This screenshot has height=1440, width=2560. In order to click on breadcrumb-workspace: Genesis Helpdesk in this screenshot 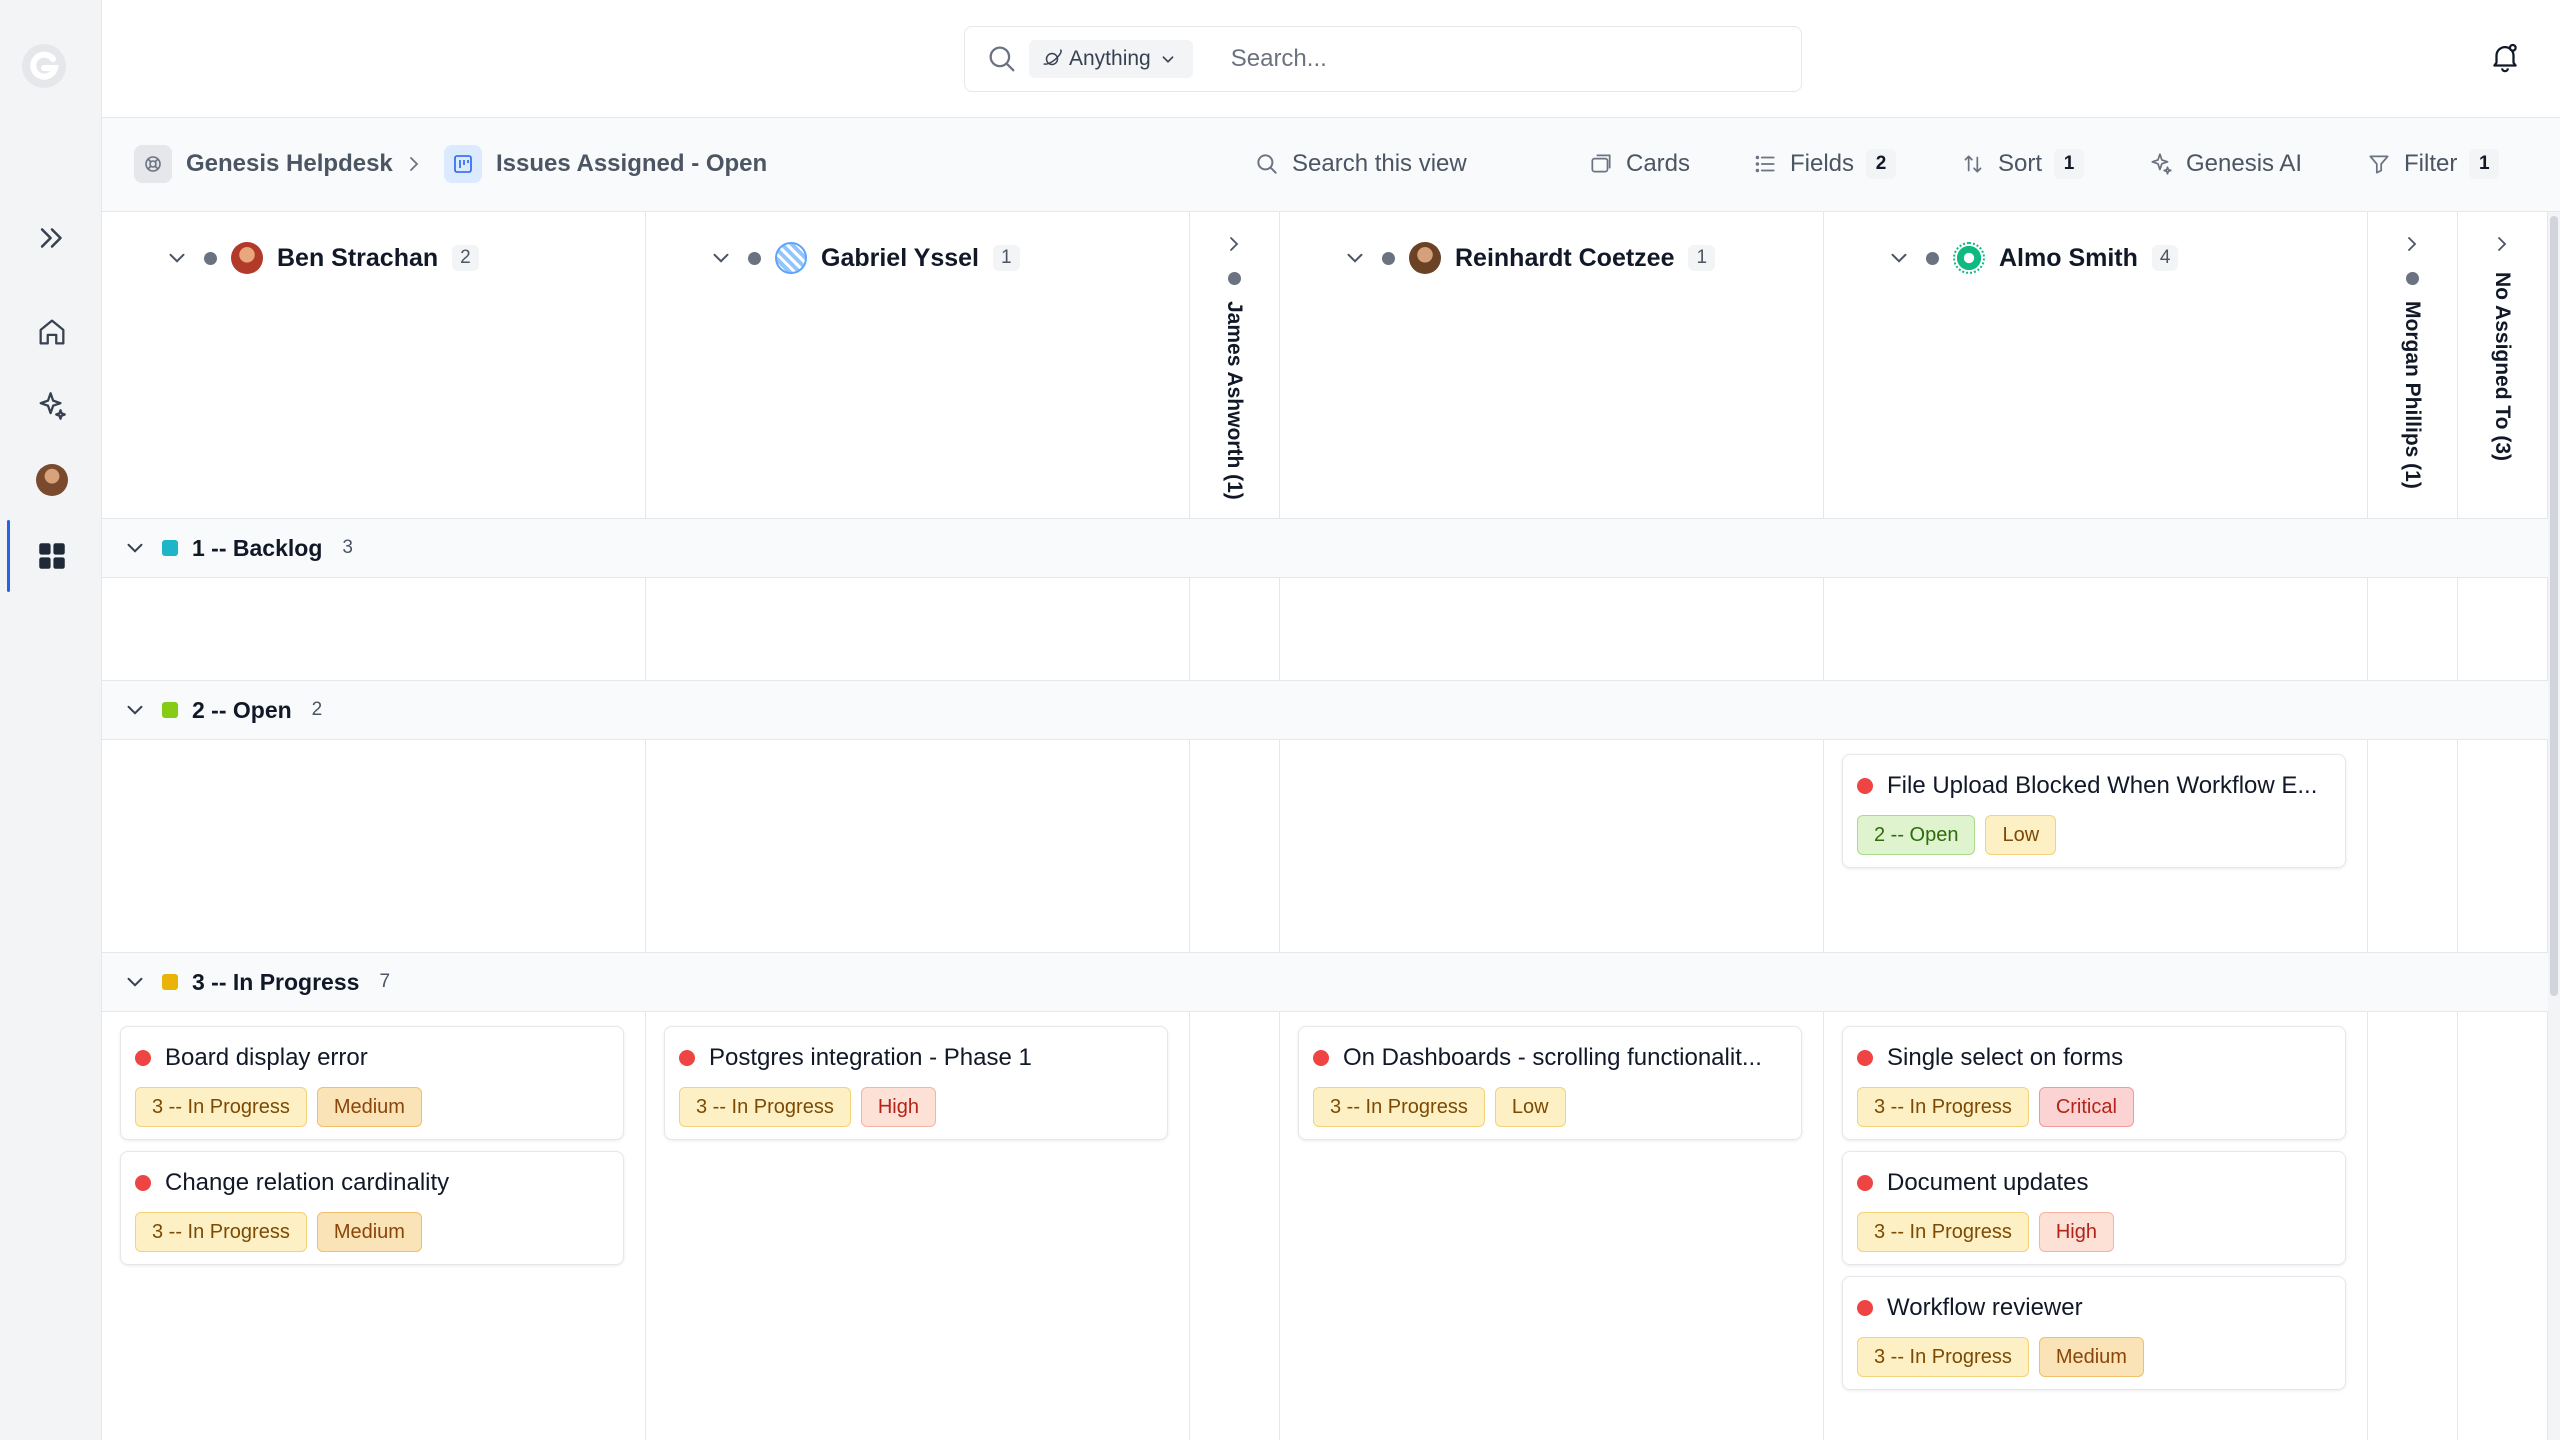, I will do `click(263, 164)`.